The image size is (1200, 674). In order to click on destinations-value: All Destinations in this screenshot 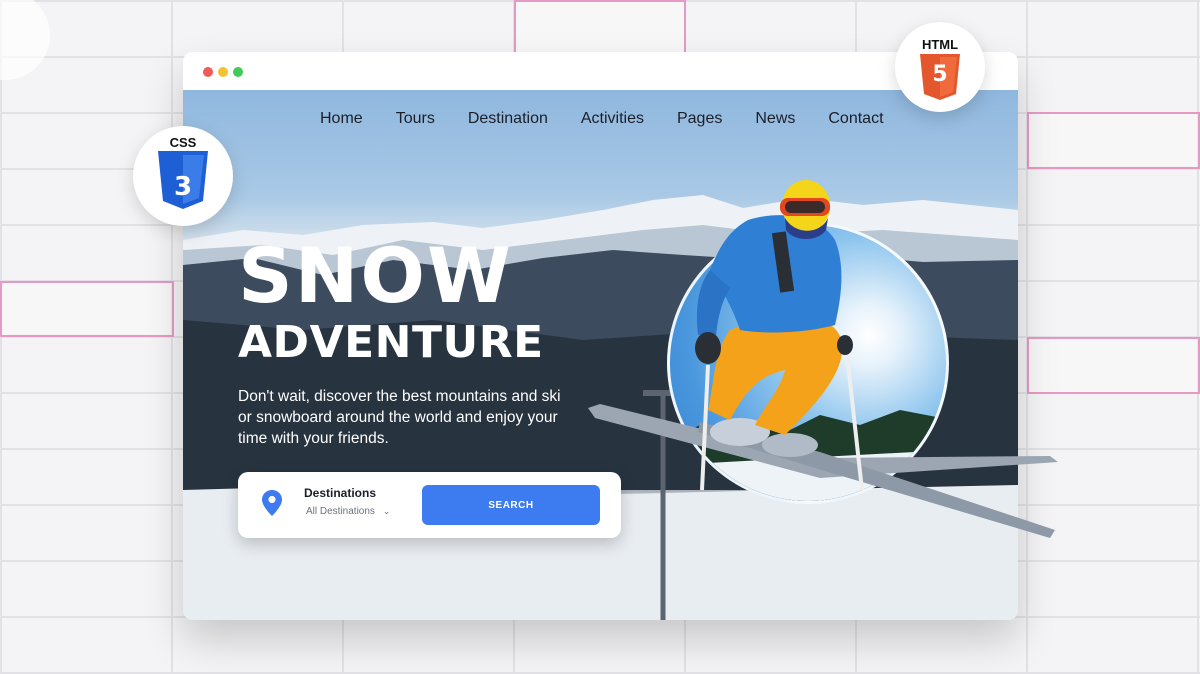, I will do `click(340, 511)`.